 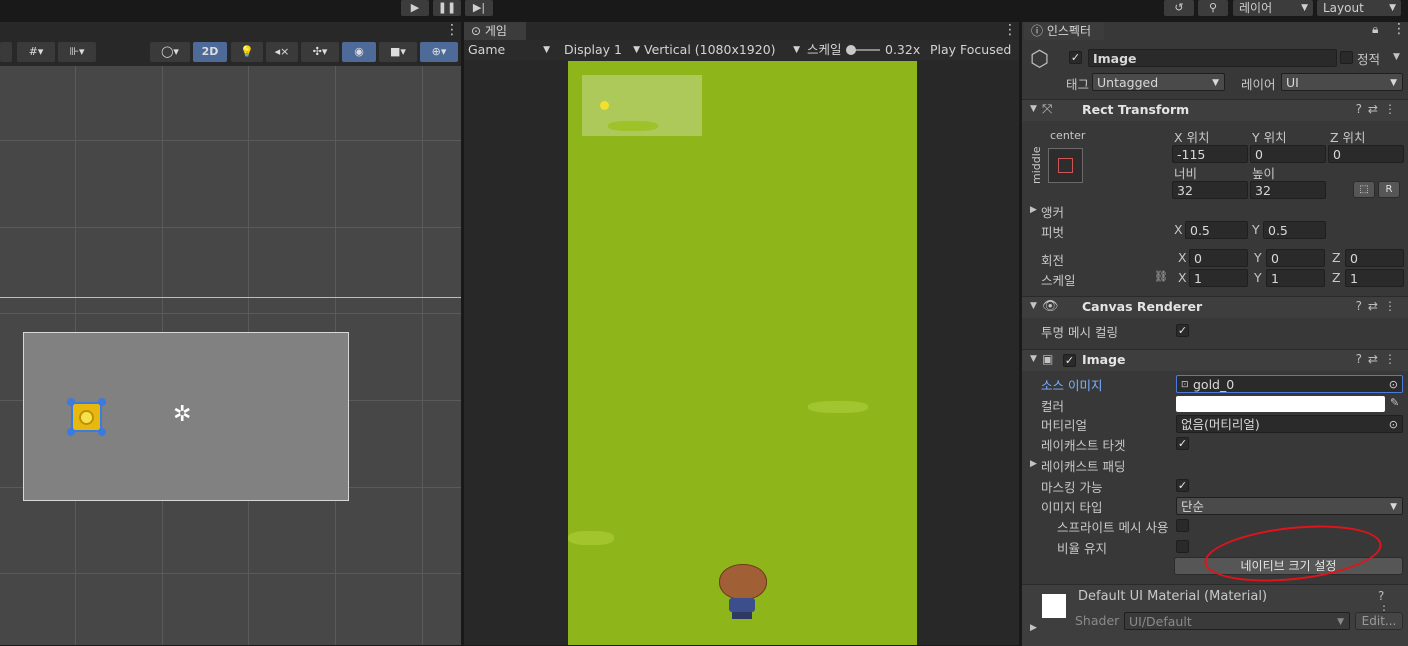 What do you see at coordinates (1142, 306) in the screenshot?
I see `canvas-renderer-title: Canvas Renderer` at bounding box center [1142, 306].